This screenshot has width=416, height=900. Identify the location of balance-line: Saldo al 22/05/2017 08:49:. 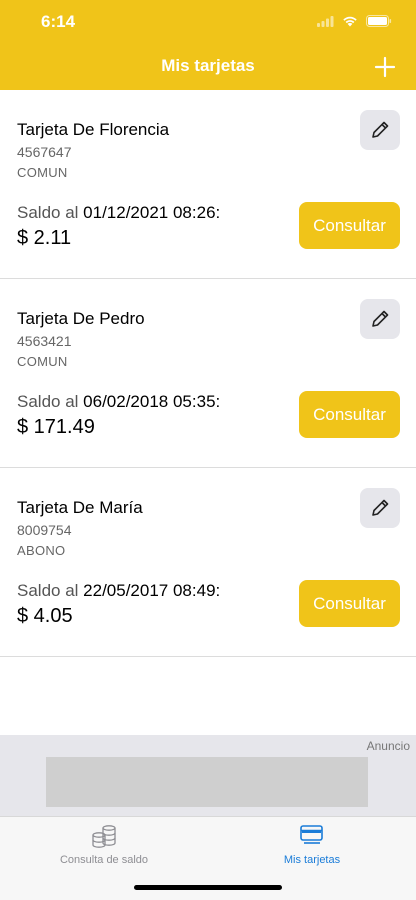
(118, 591).